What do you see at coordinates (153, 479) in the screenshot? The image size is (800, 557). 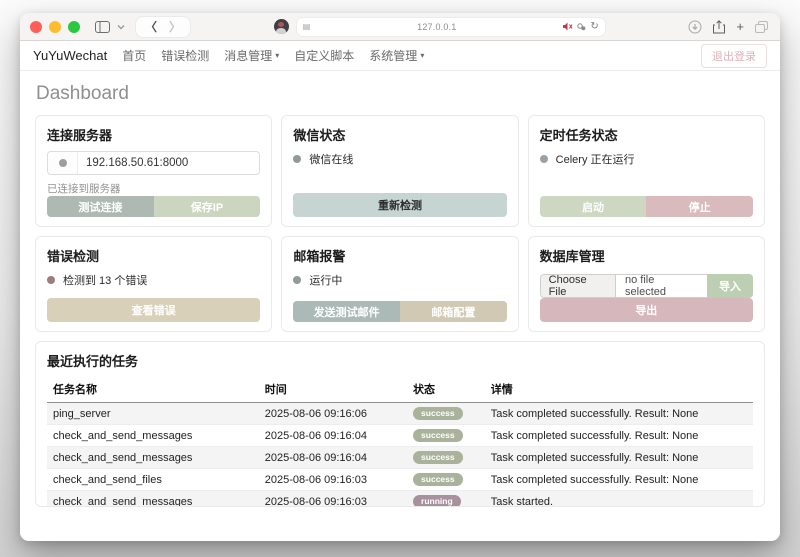 I see `task-name-cell: check_and_send_files` at bounding box center [153, 479].